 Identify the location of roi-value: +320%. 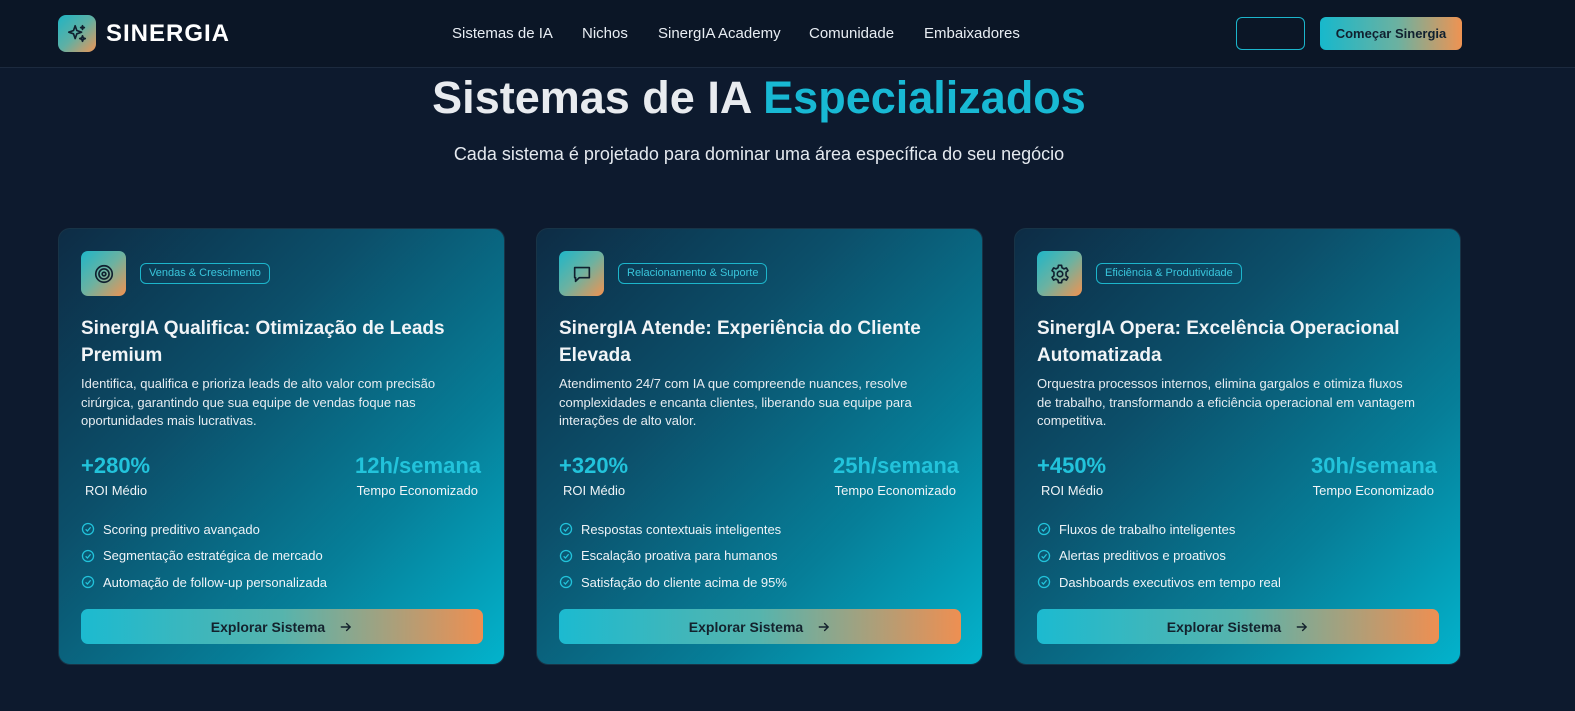
(594, 465).